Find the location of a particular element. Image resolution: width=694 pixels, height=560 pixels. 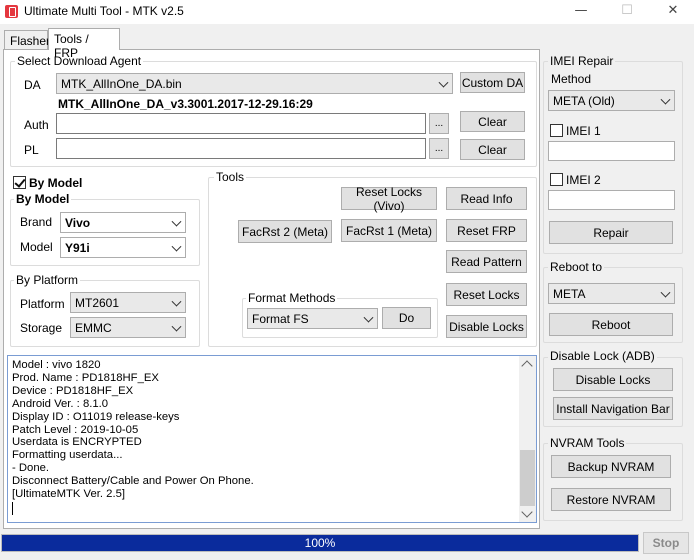

model-select: Y91i is located at coordinates (123, 247).